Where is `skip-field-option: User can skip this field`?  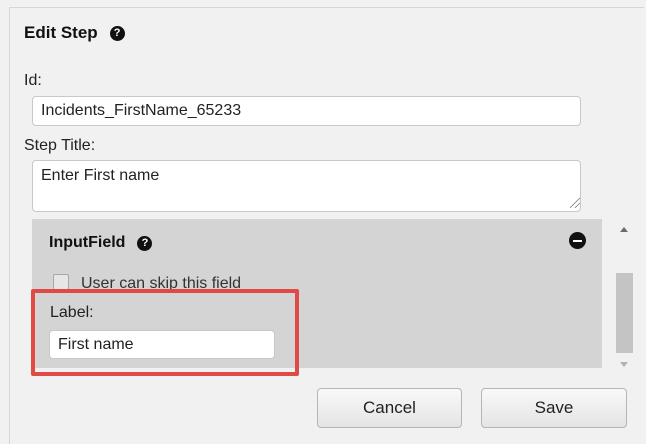
skip-field-option: User can skip this field is located at coordinates (147, 280).